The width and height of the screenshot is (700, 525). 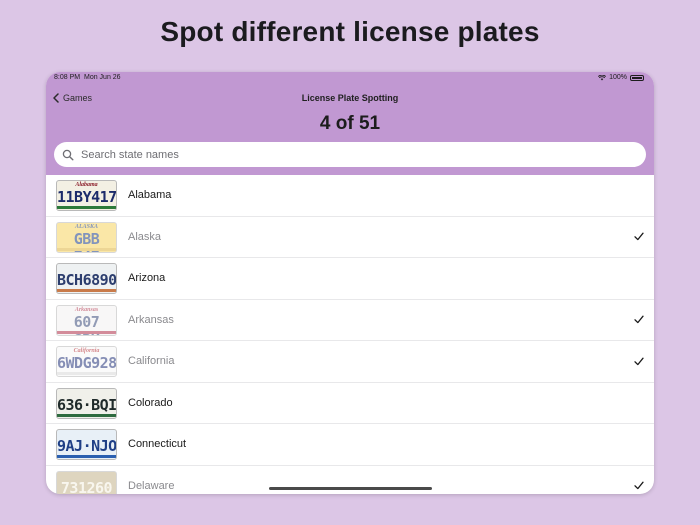 I want to click on nav-title: License Plate Spotting, so click(x=350, y=98).